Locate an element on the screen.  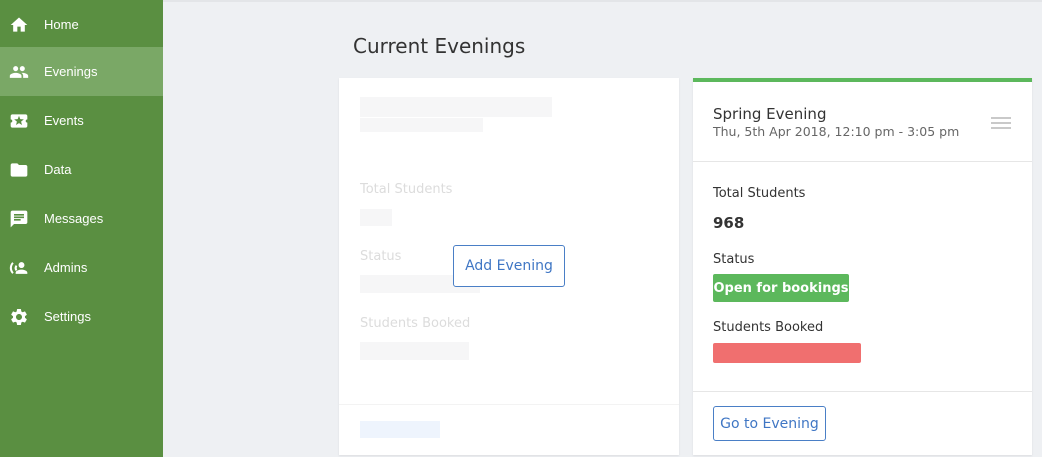
booked-placeholder is located at coordinates (414, 351).